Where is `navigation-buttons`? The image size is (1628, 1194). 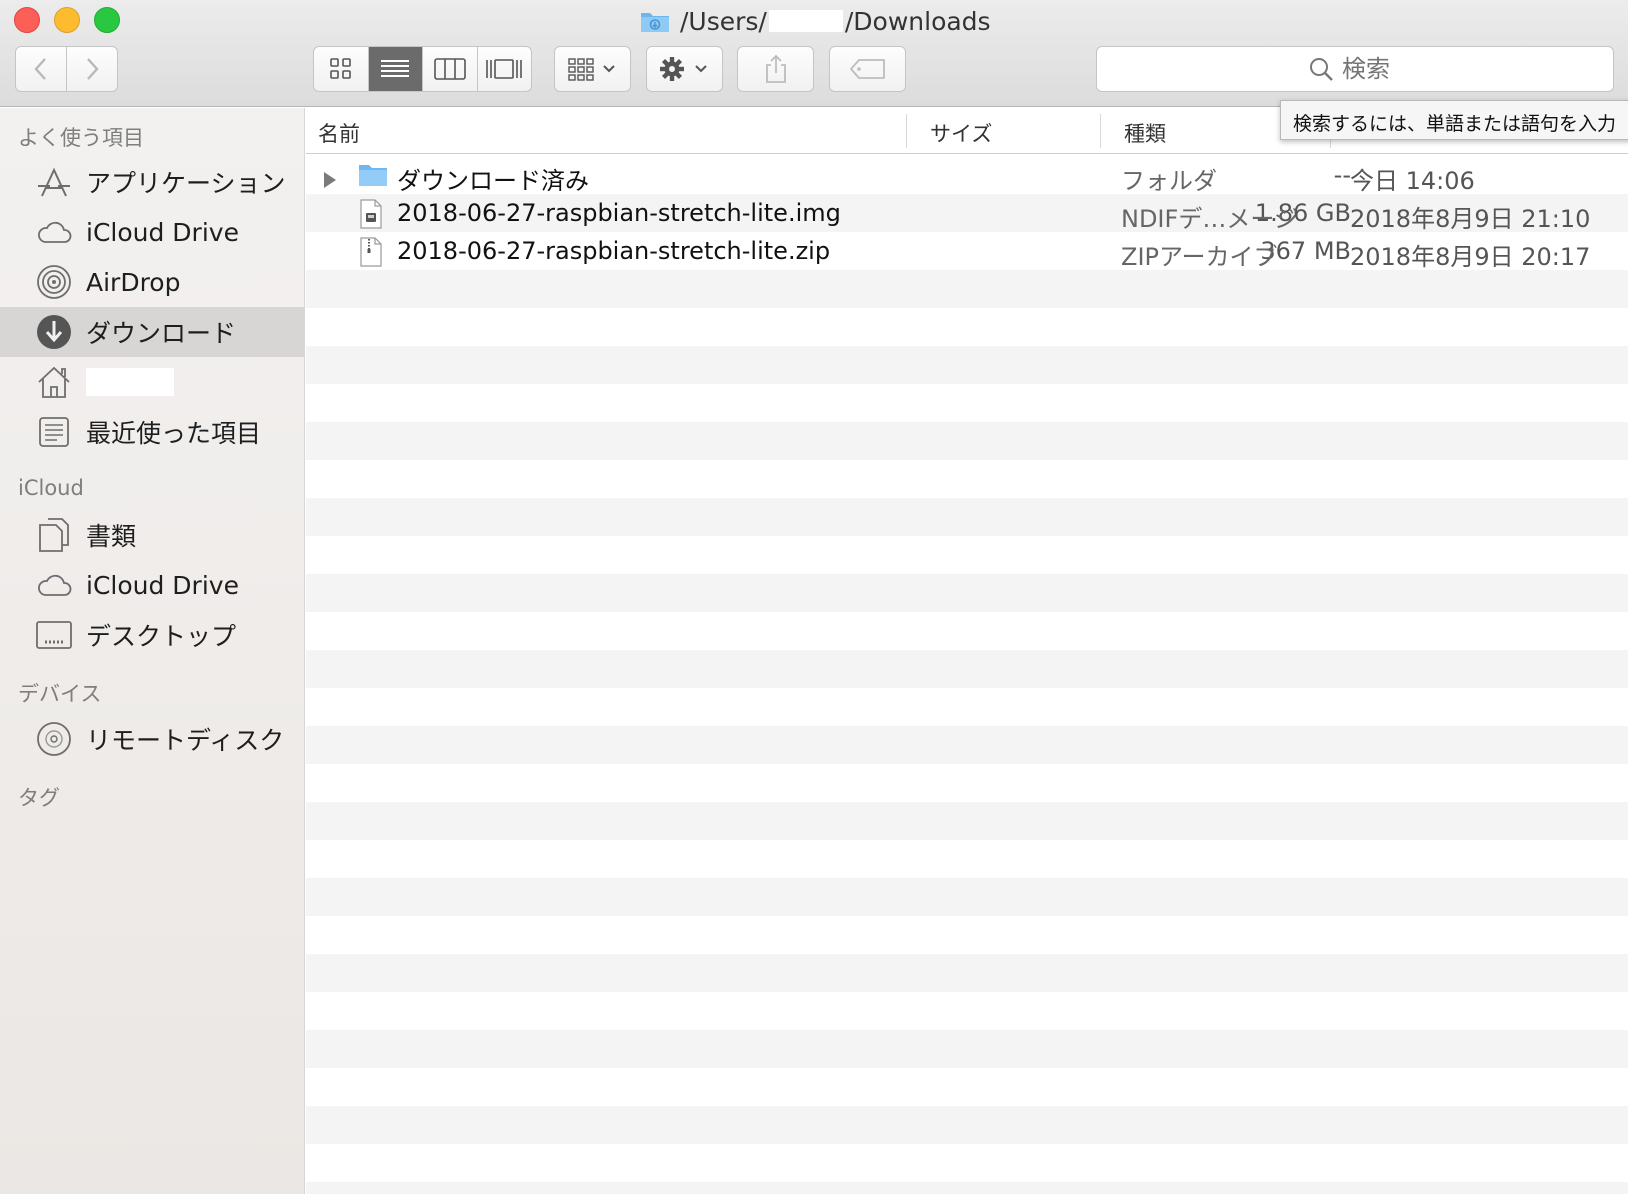
navigation-buttons is located at coordinates (66, 69).